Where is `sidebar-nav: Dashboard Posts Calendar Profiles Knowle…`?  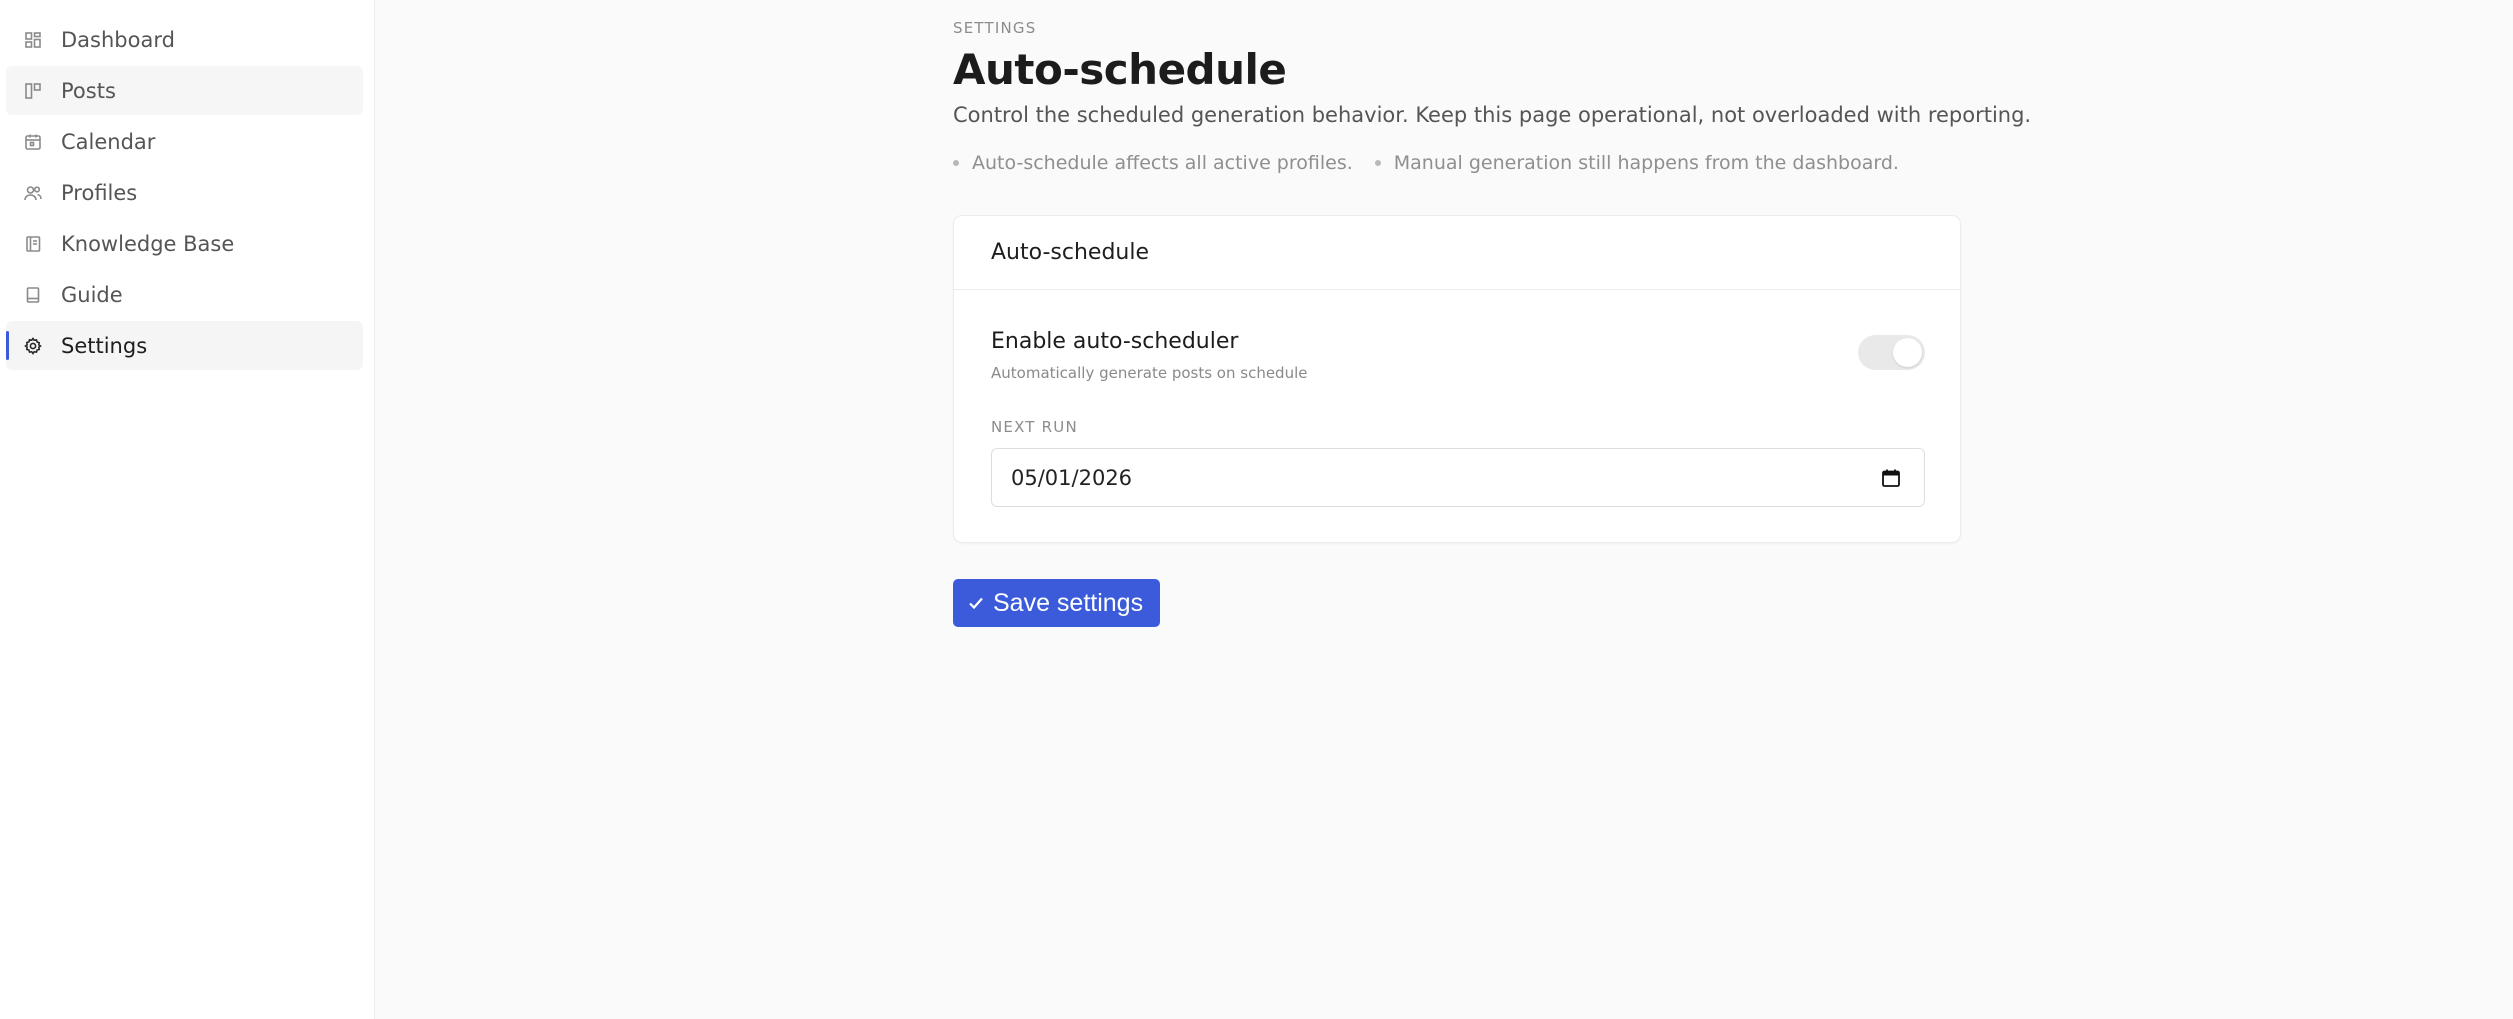 sidebar-nav: Dashboard Posts Calendar Profiles Knowle… is located at coordinates (184, 193).